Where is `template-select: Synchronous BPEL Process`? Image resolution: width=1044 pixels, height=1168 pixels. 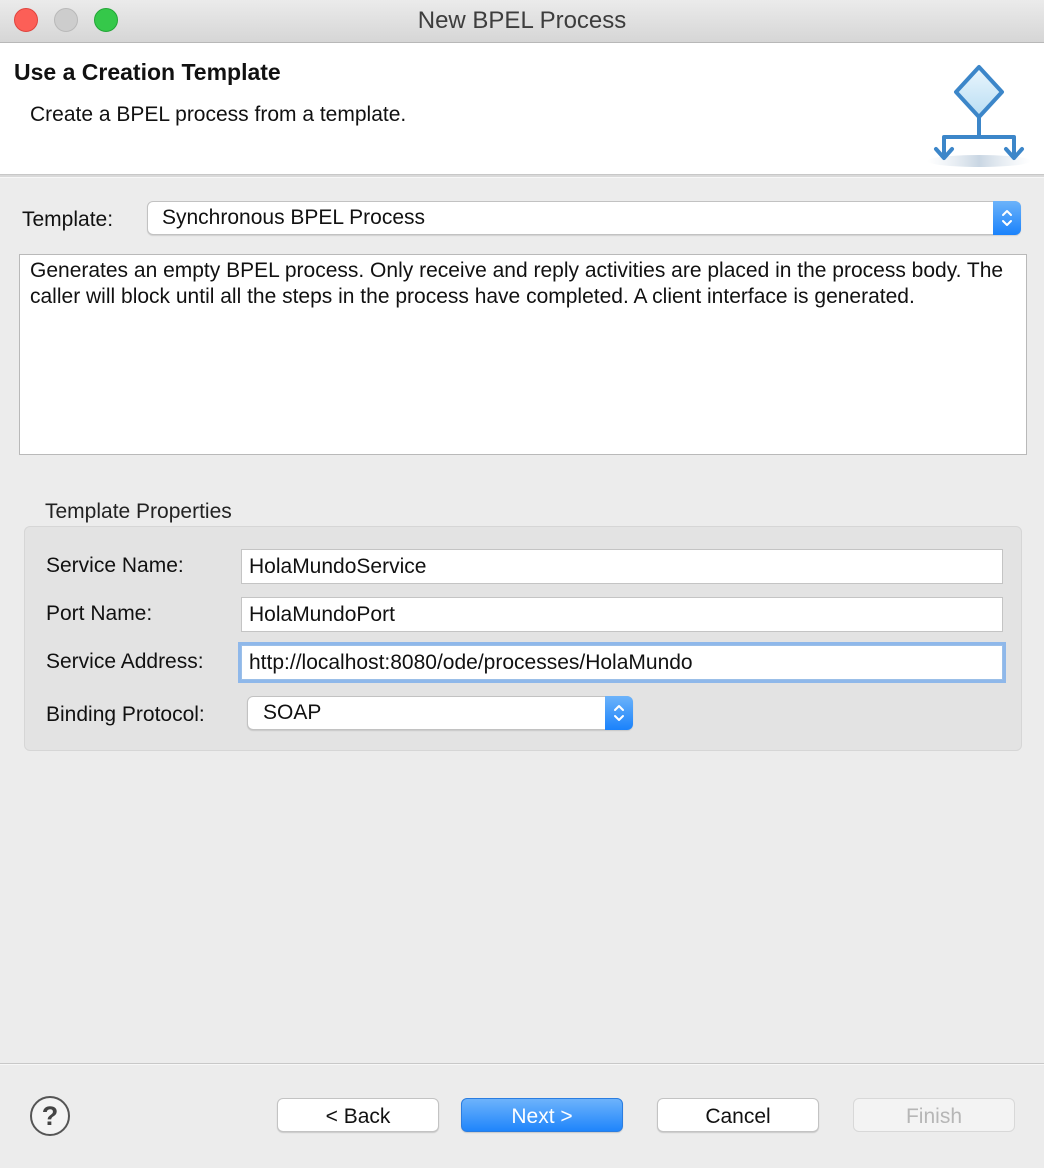 template-select: Synchronous BPEL Process is located at coordinates (584, 218).